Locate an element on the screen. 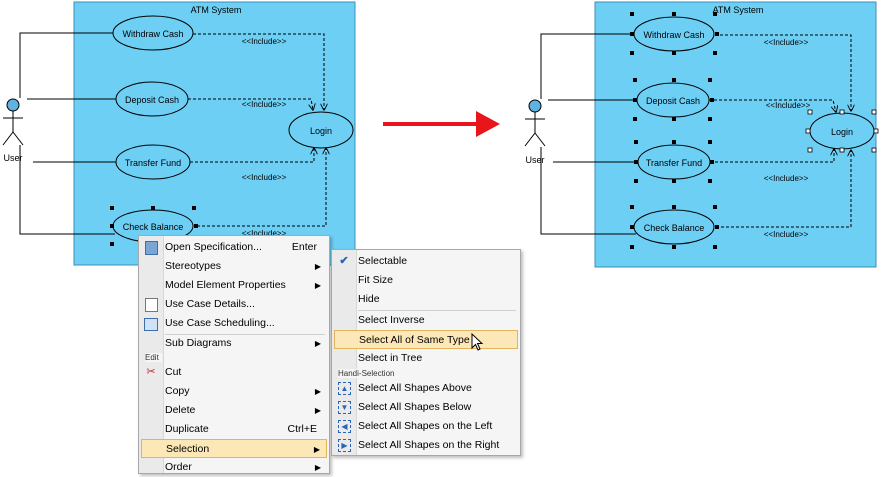  submenu-item-select-above: ▲ Select All Shapes Above is located at coordinates (426, 388).